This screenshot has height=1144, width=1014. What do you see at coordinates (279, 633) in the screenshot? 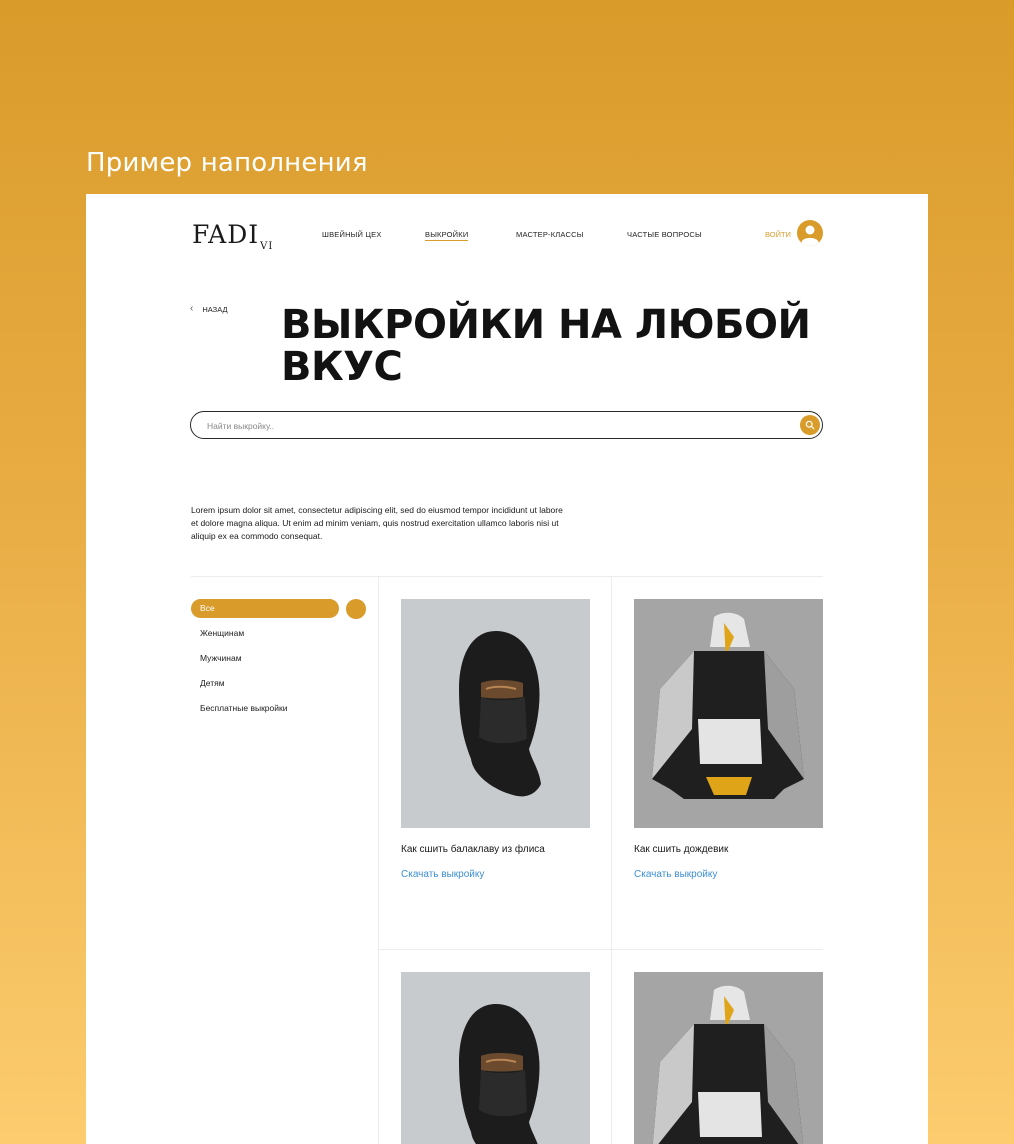
I see `filter-women: Женщинам` at bounding box center [279, 633].